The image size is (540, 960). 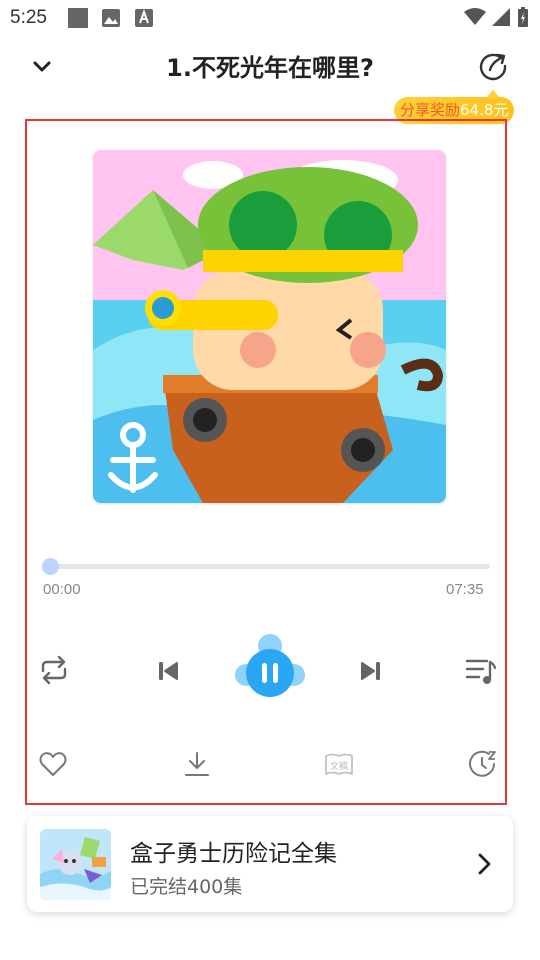 I want to click on album-name: 盒子勇士历险记全集, so click(x=233, y=854).